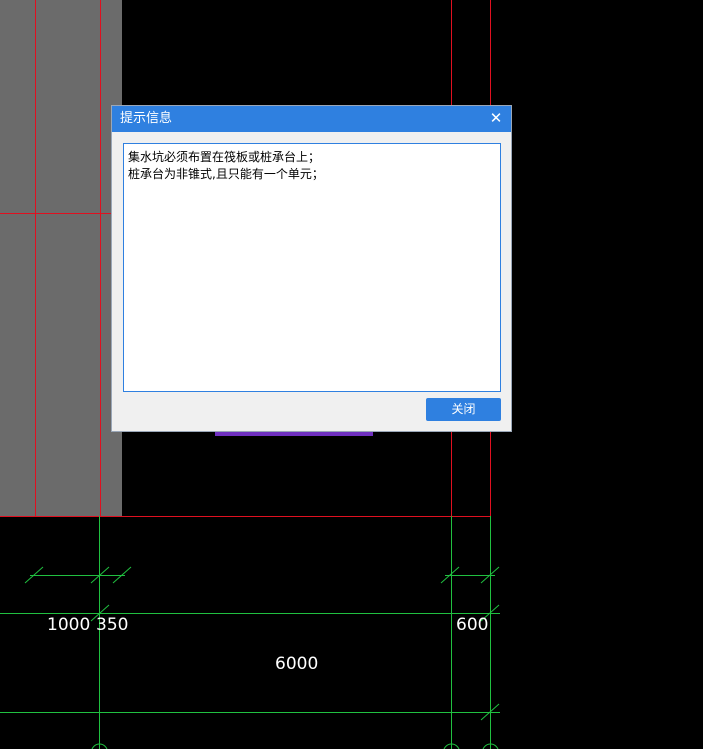  What do you see at coordinates (226, 174) in the screenshot?
I see `message-line-2: 桩承台为非锥式,且只能有一个单元；` at bounding box center [226, 174].